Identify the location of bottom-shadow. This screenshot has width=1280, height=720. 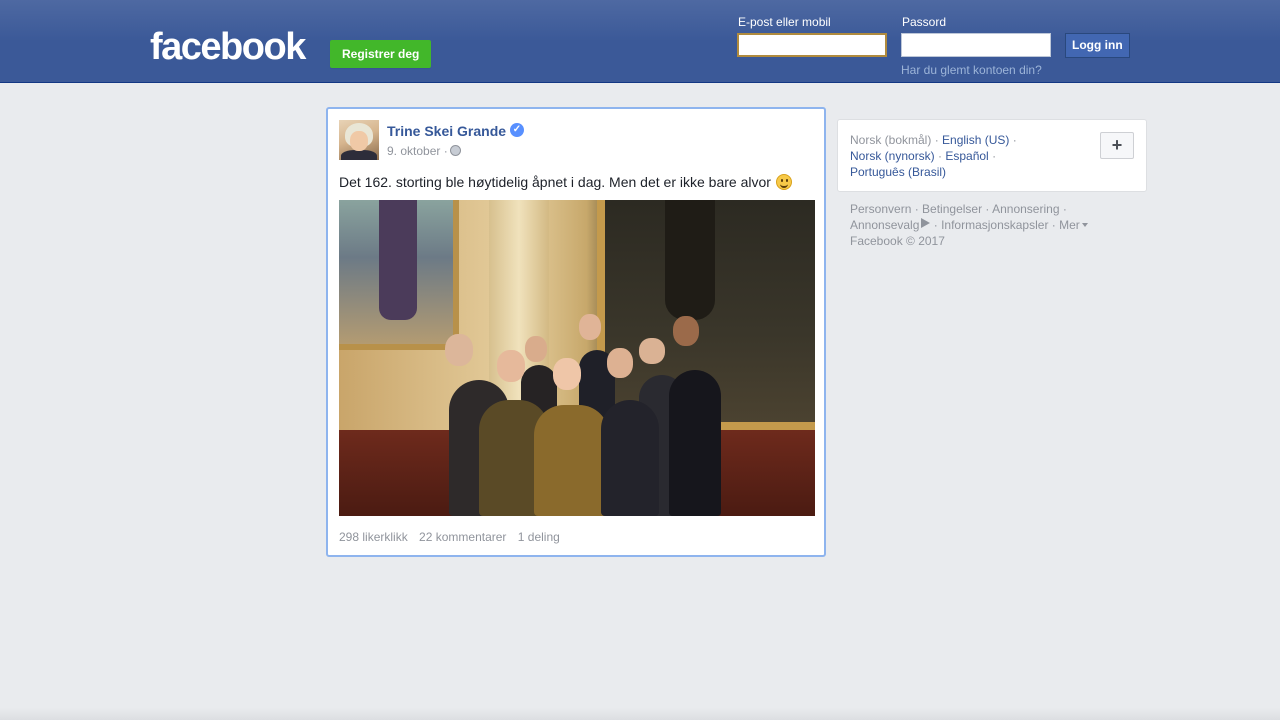
(640, 714).